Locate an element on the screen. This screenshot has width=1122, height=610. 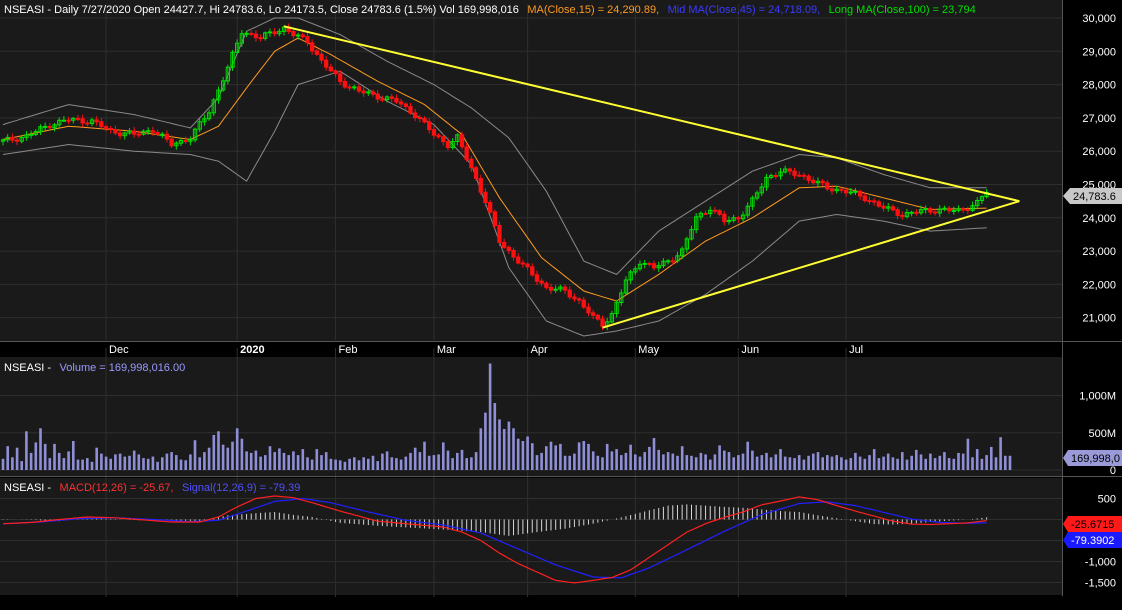
volume-label: Volume = 169,998,016.00 is located at coordinates (123, 368).